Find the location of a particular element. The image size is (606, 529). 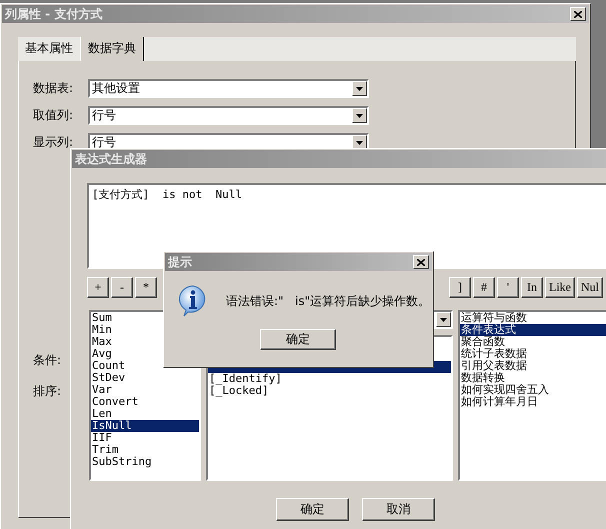

list-item: Var is located at coordinates (145, 390).